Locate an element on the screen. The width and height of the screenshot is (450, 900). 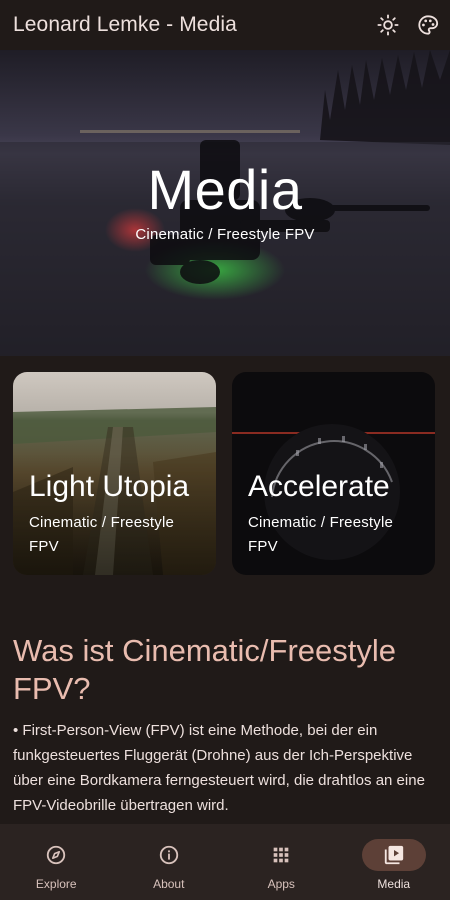
hero-text: Media Cinematic / Freestyle FPV is located at coordinates (225, 201).